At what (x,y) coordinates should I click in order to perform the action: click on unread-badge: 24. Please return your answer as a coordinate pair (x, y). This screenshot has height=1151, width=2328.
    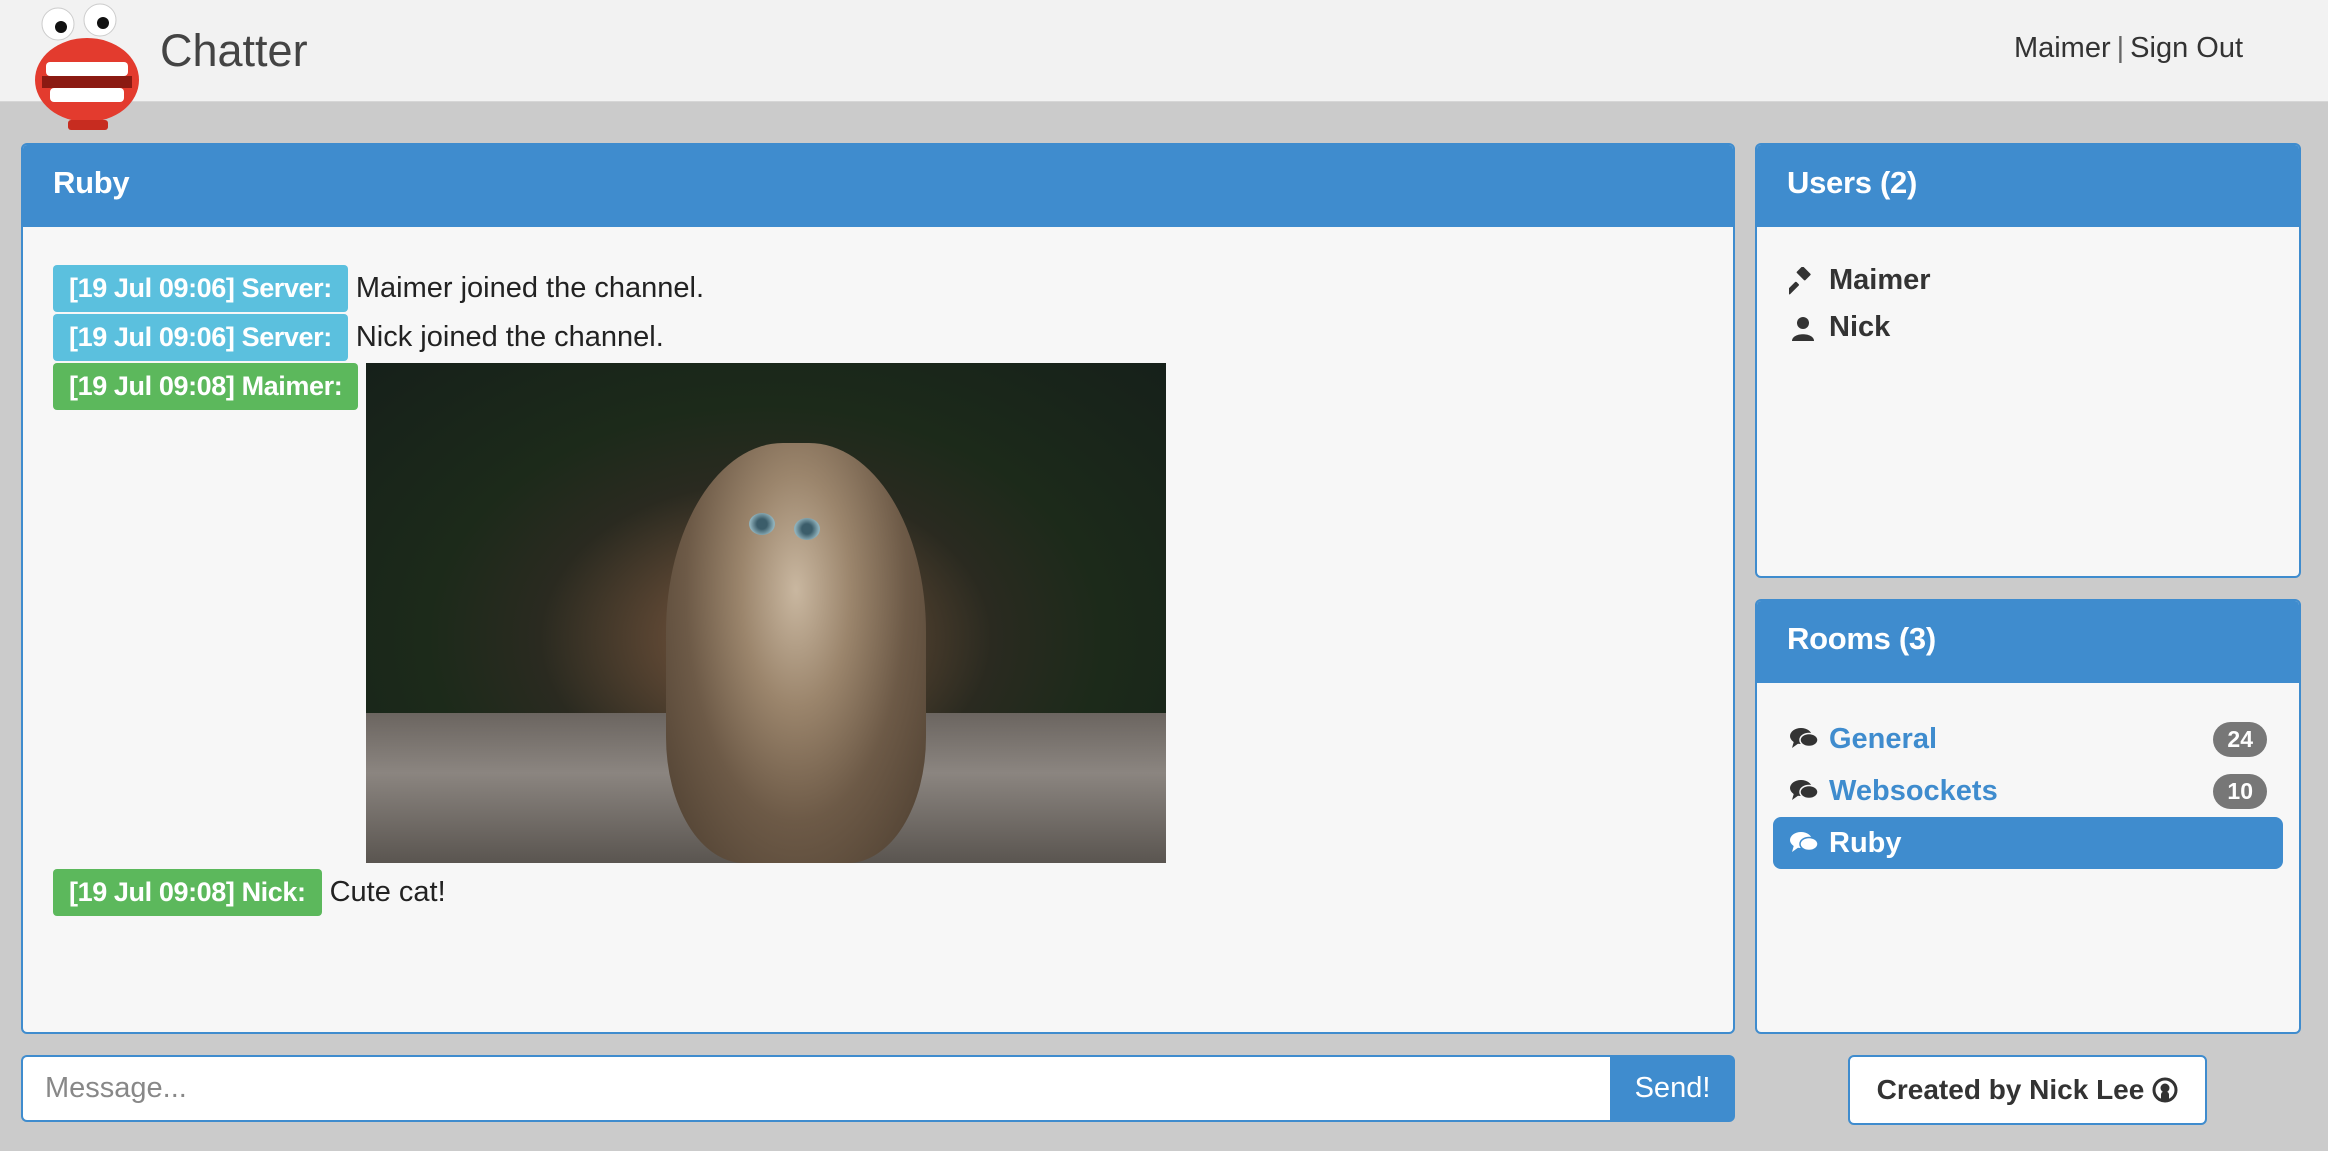
    Looking at the image, I should click on (2240, 739).